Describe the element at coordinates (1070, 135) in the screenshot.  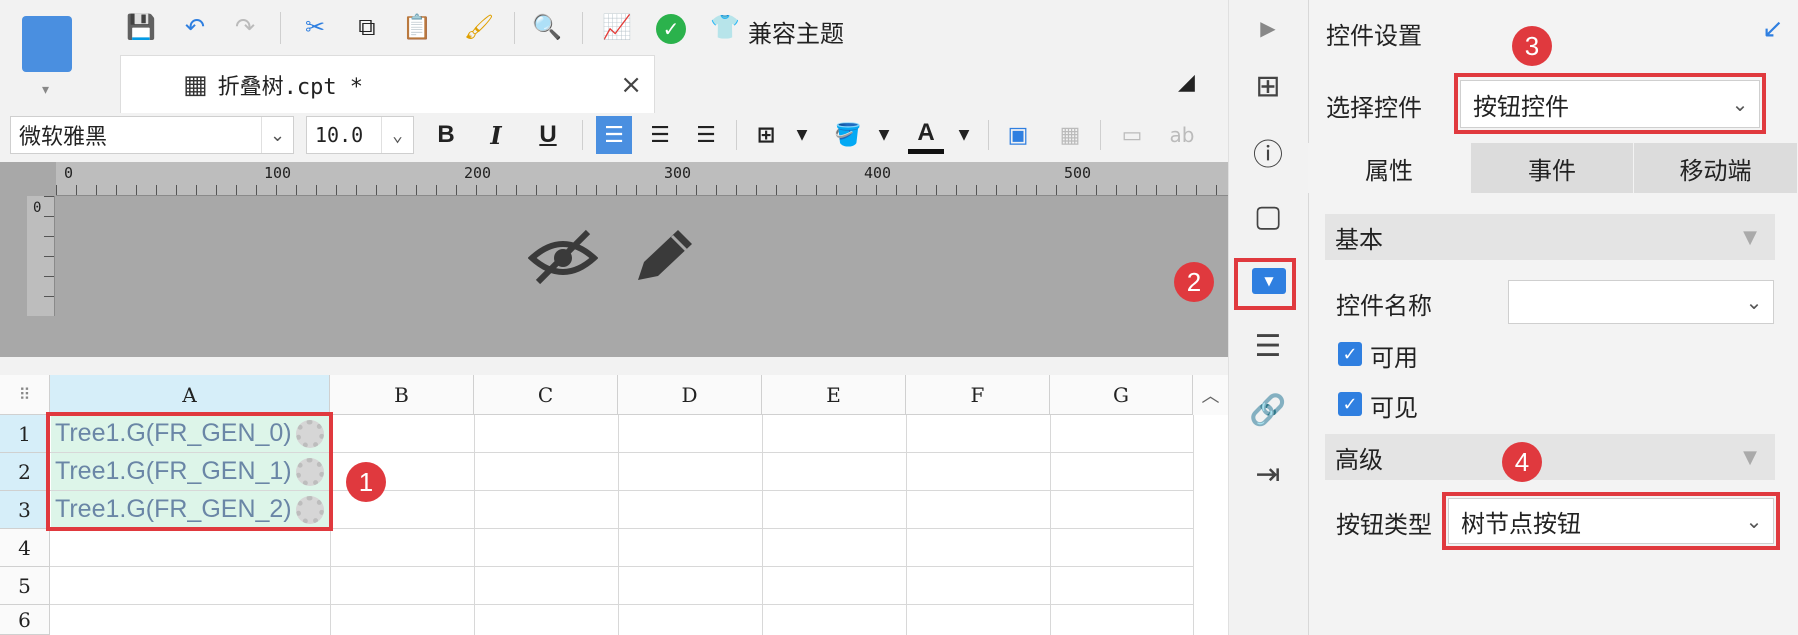
I see `table-icon: ▦` at that location.